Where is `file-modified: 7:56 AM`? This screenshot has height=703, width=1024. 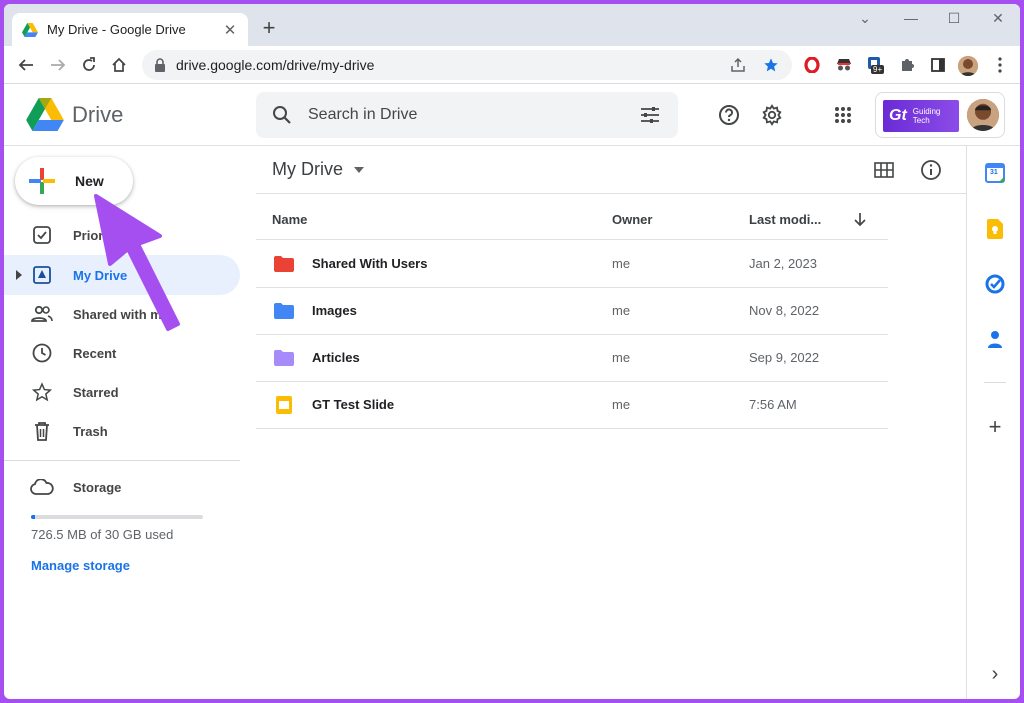
file-modified: 7:56 AM is located at coordinates (773, 404).